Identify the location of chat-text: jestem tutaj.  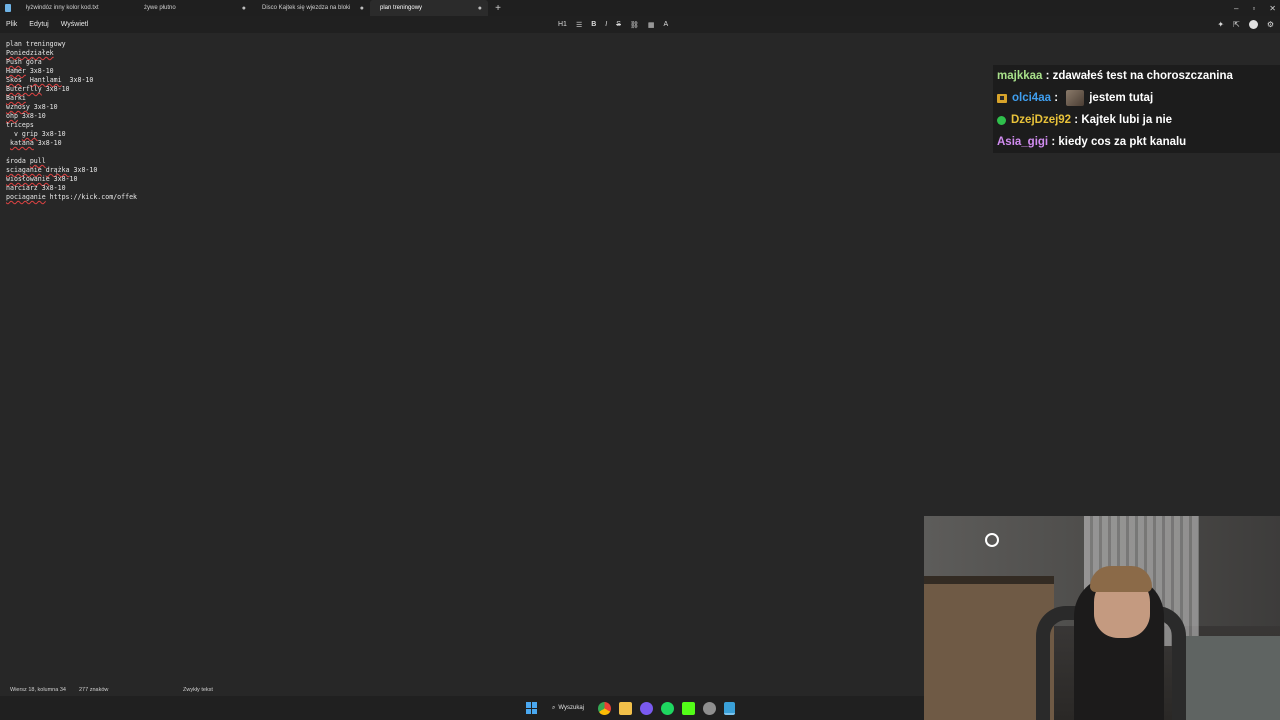
(1121, 98).